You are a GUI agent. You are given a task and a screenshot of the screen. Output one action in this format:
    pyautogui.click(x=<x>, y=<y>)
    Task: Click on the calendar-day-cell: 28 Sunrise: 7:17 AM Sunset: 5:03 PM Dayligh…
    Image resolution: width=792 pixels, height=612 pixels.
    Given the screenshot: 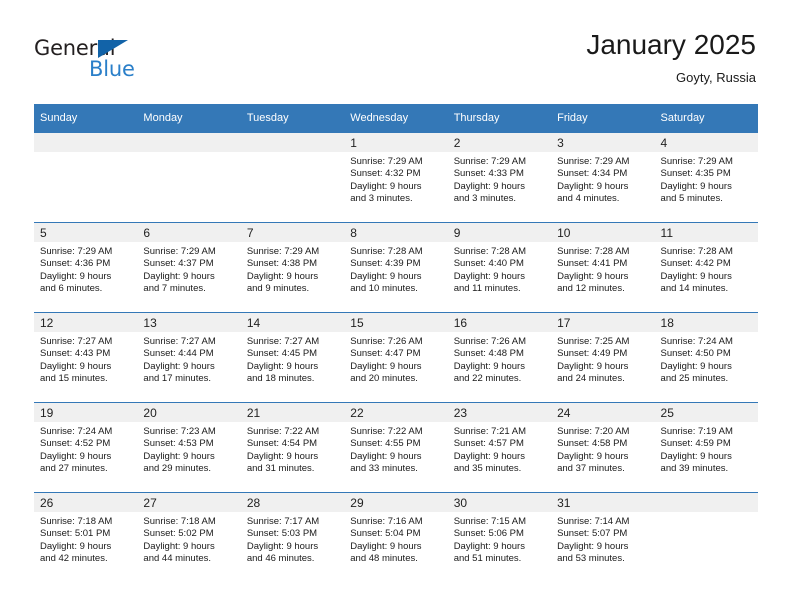 What is the action you would take?
    pyautogui.click(x=292, y=537)
    